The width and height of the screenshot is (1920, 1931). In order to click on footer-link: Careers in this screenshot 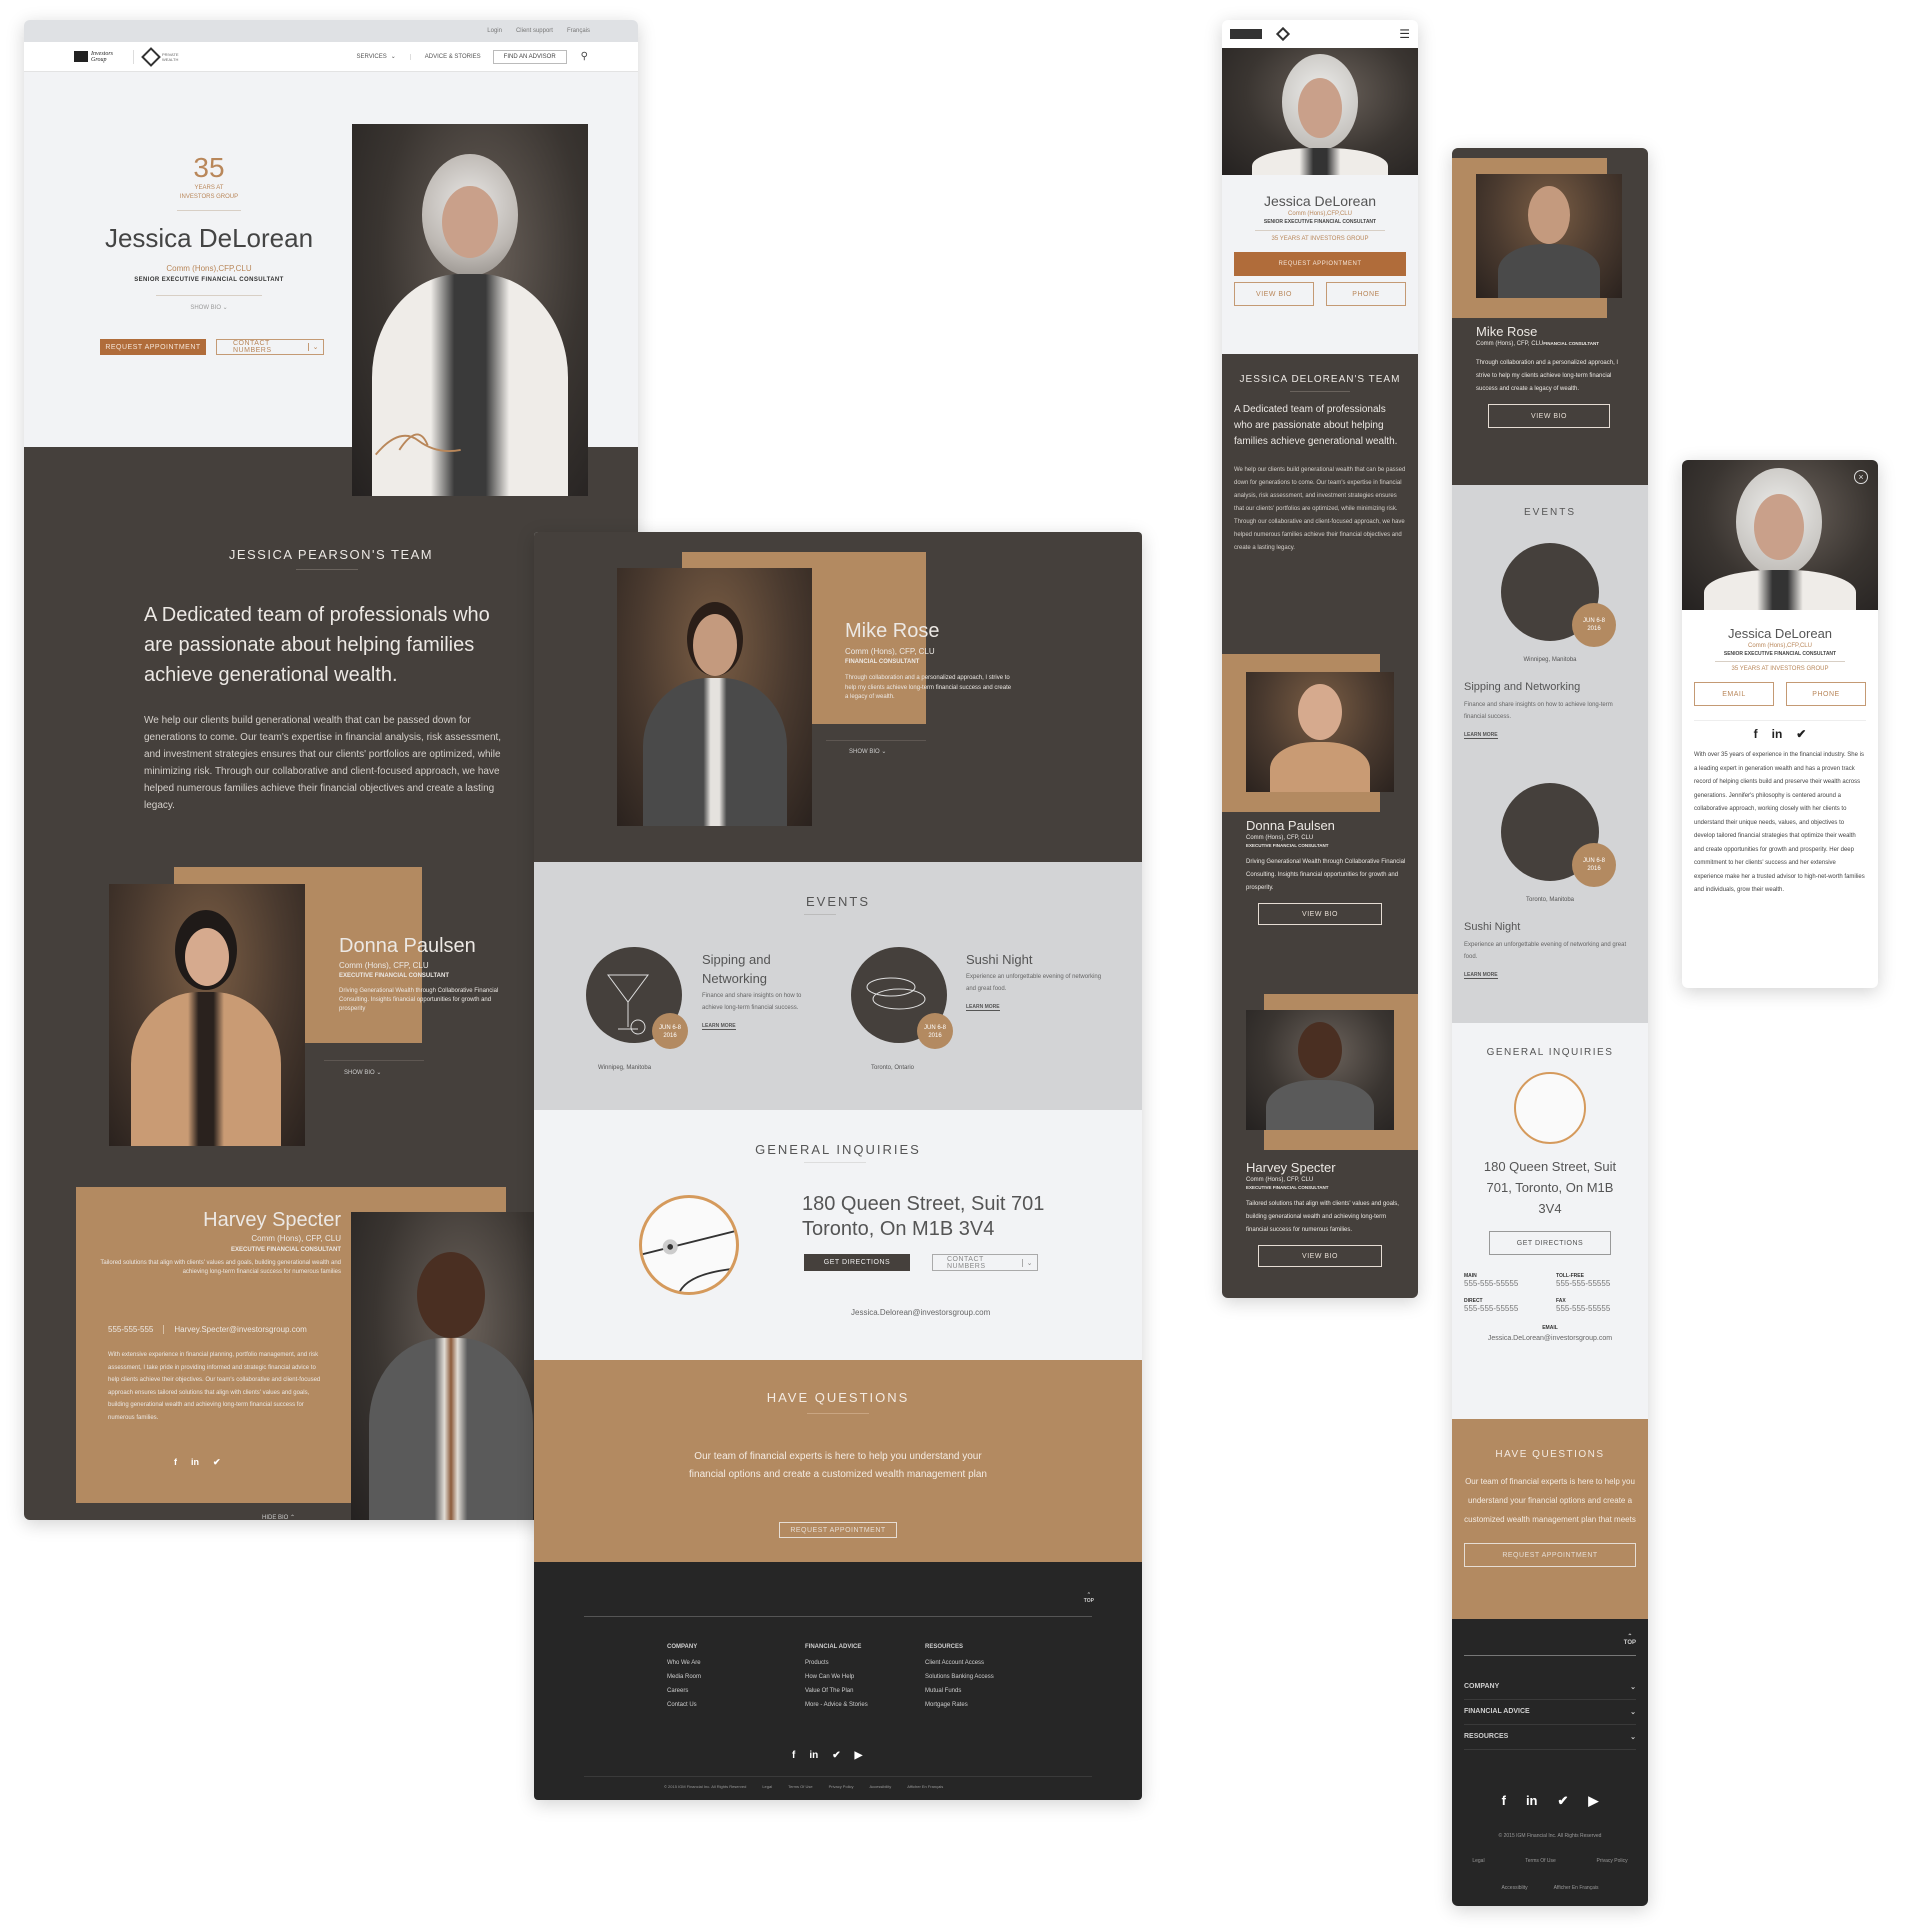, I will do `click(736, 1691)`.